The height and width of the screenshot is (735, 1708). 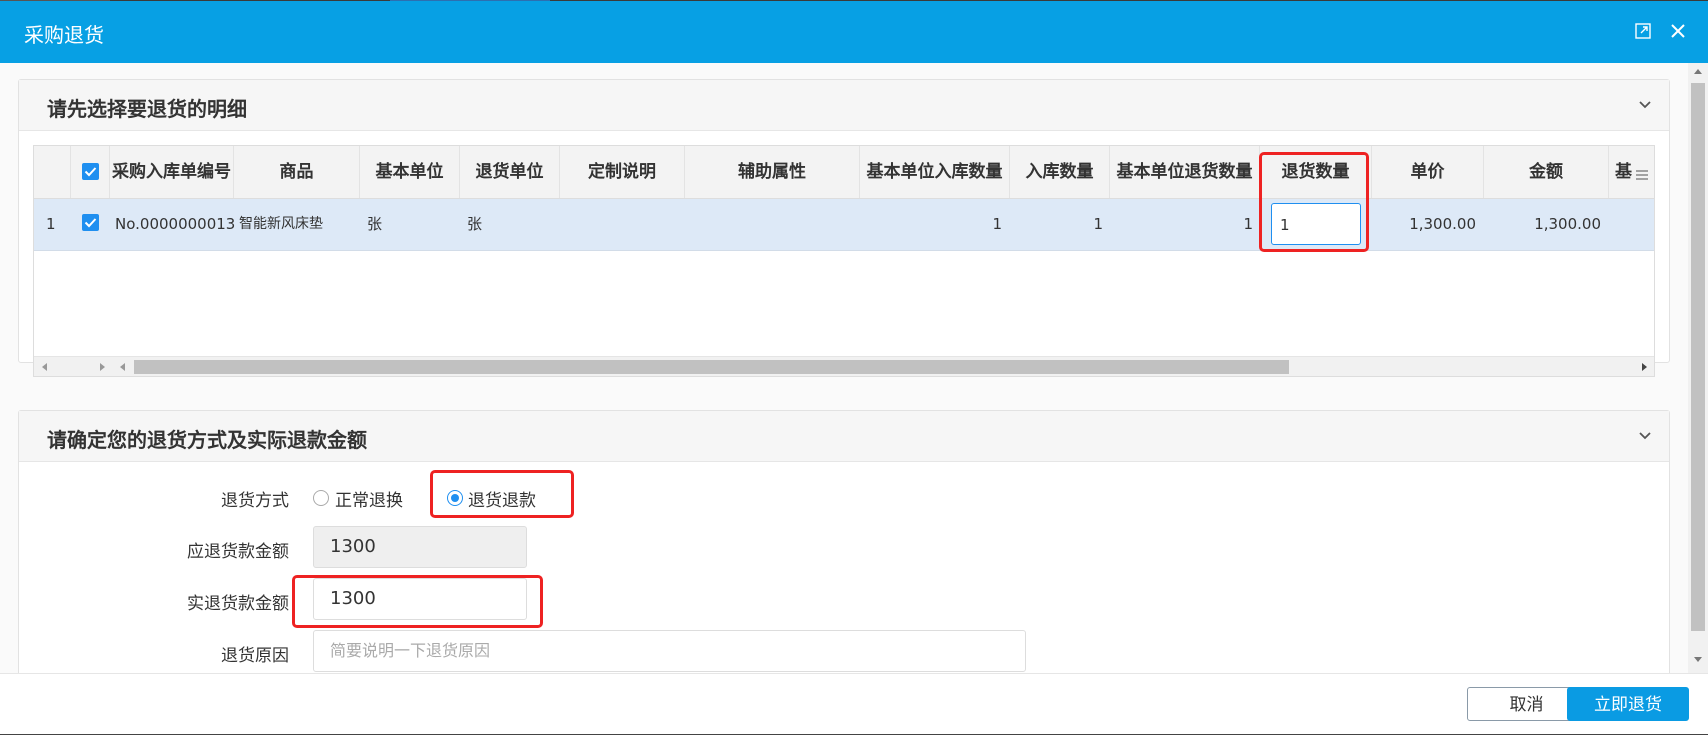 What do you see at coordinates (622, 224) in the screenshot?
I see `cell-custom-note` at bounding box center [622, 224].